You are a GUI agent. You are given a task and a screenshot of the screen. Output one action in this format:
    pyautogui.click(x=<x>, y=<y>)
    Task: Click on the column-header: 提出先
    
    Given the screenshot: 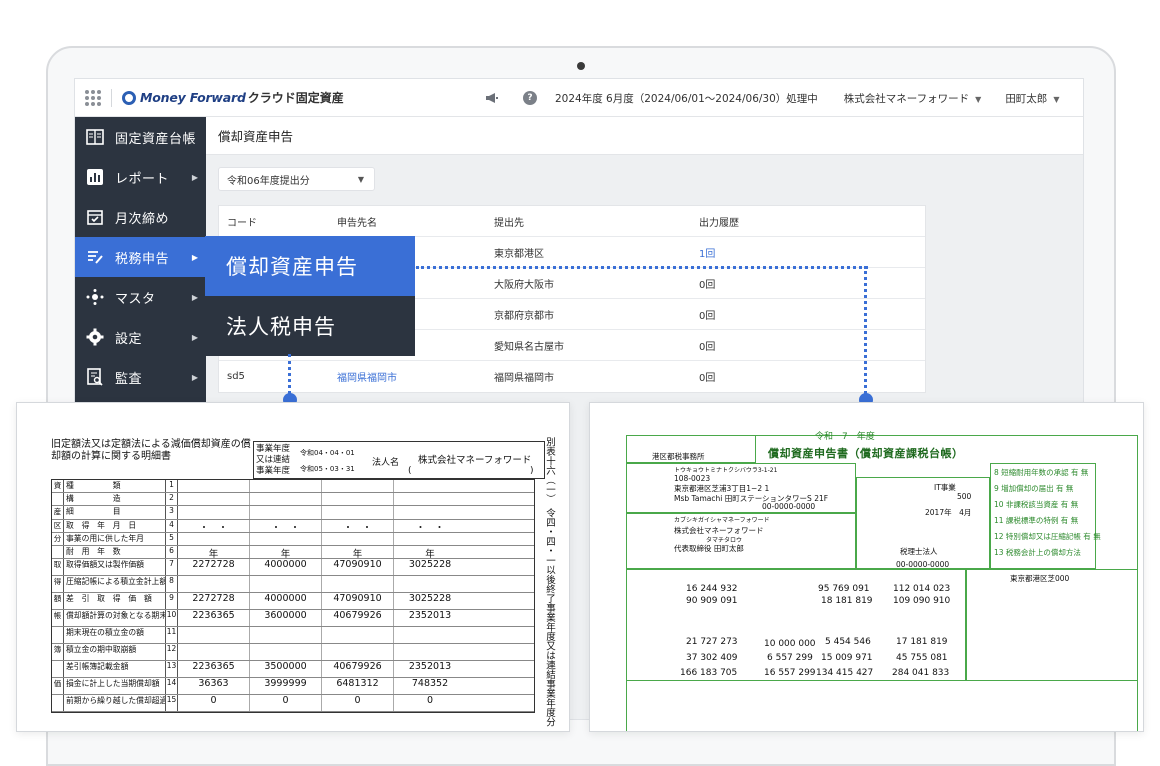 What is the action you would take?
    pyautogui.click(x=596, y=221)
    